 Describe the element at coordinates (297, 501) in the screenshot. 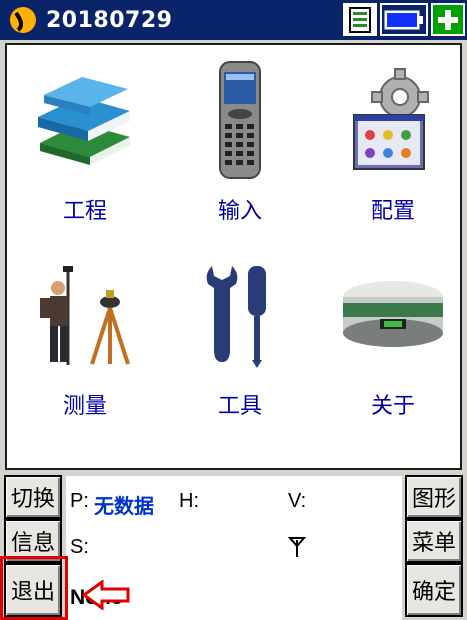

I see `v-label: V:` at that location.